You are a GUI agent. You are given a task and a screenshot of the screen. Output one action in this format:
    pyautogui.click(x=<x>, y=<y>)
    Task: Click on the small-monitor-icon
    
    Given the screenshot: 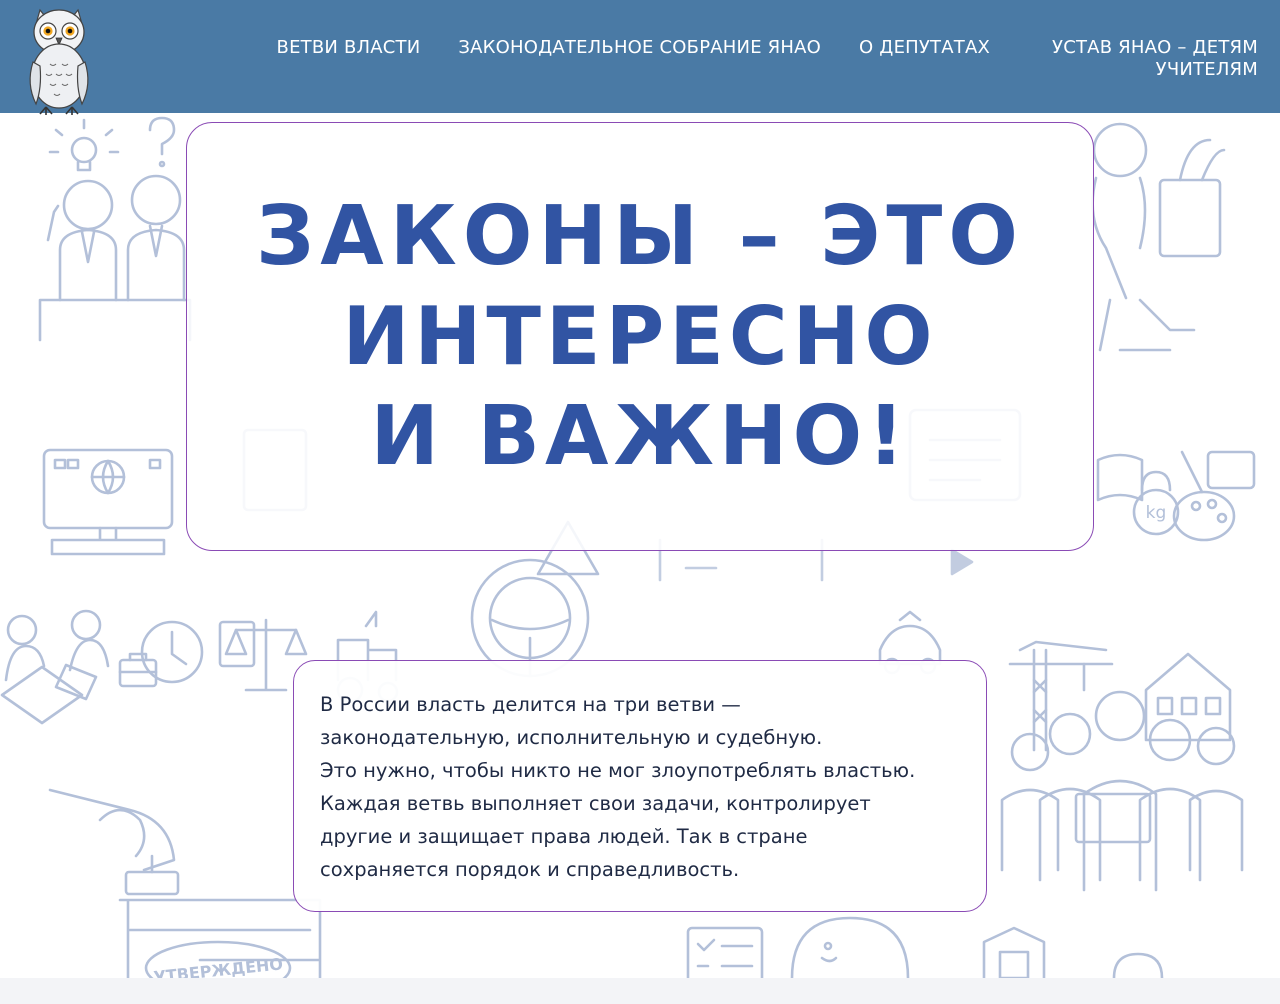 What is the action you would take?
    pyautogui.click(x=1231, y=470)
    